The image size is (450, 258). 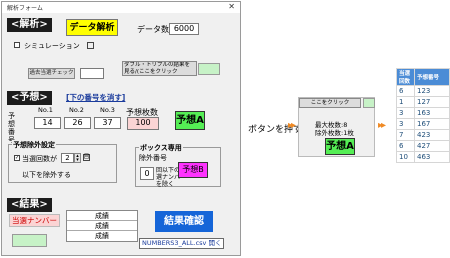 I want to click on table-row: 3 167, so click(x=423, y=124).